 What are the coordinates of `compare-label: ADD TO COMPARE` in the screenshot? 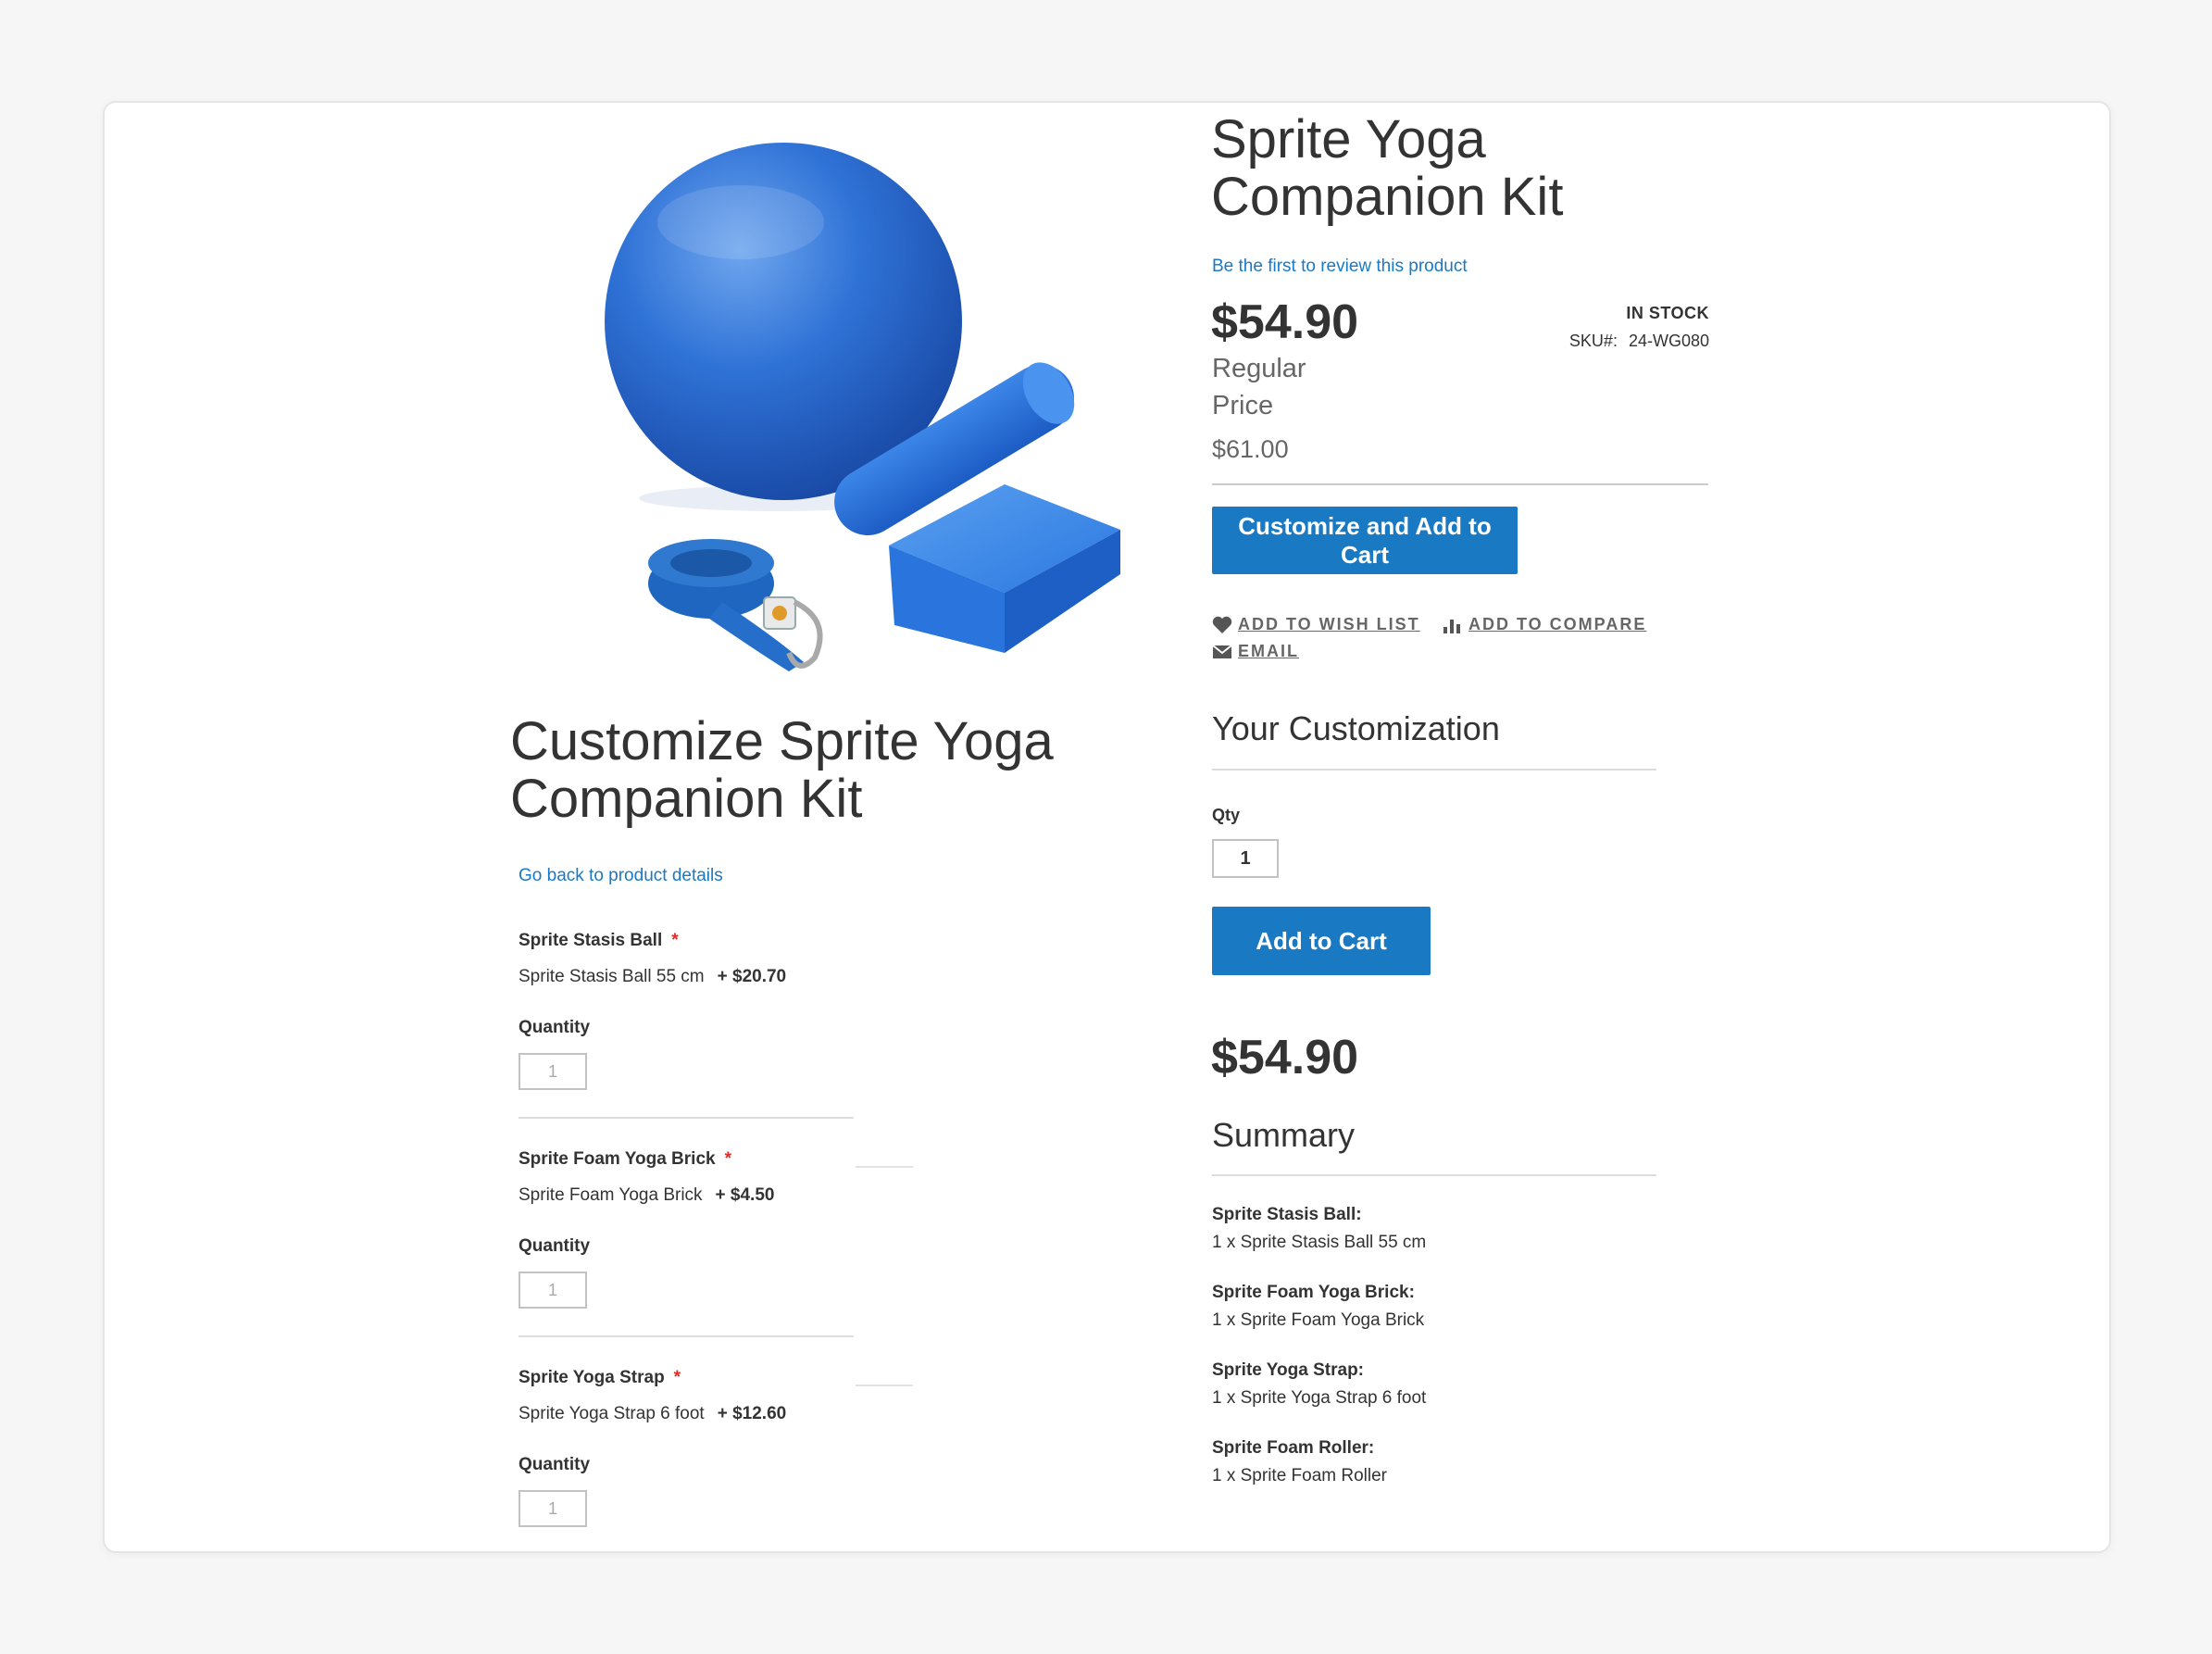 It's located at (1558, 624).